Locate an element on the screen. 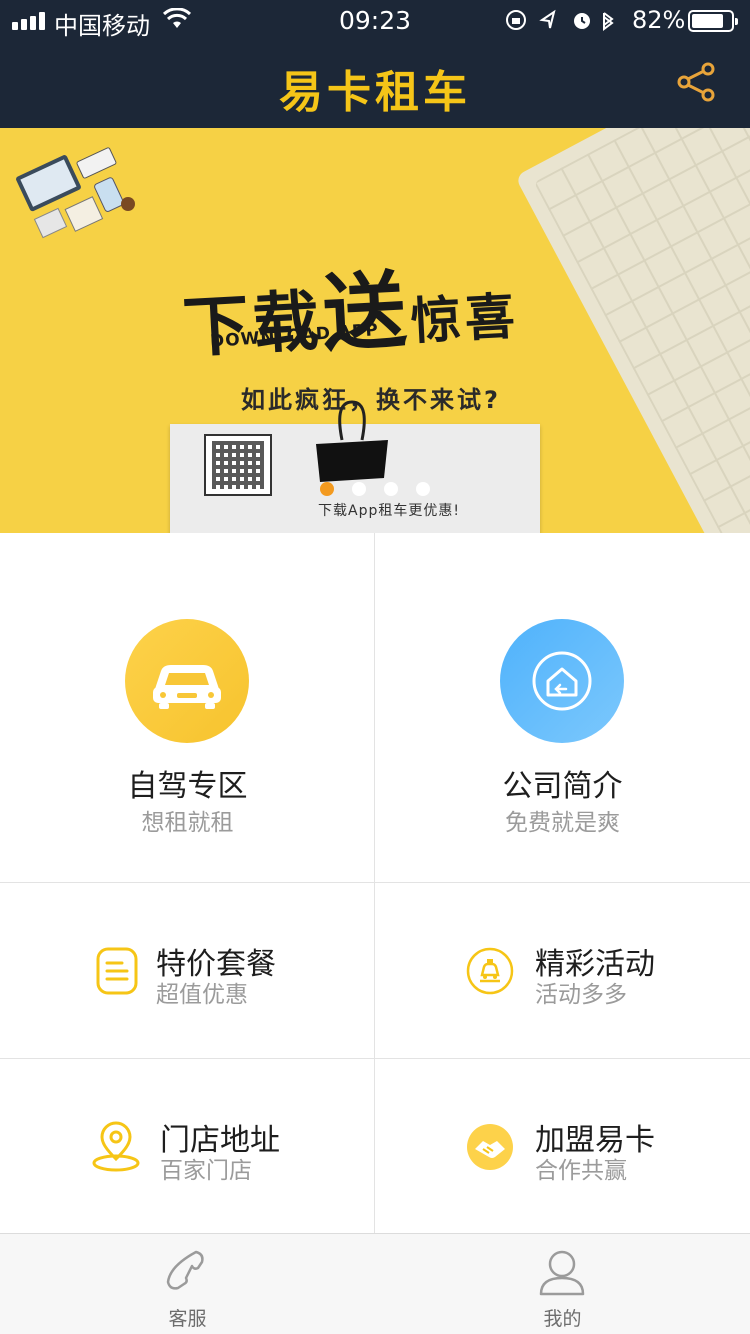  tab-mine: 我的 is located at coordinates (562, 1284).